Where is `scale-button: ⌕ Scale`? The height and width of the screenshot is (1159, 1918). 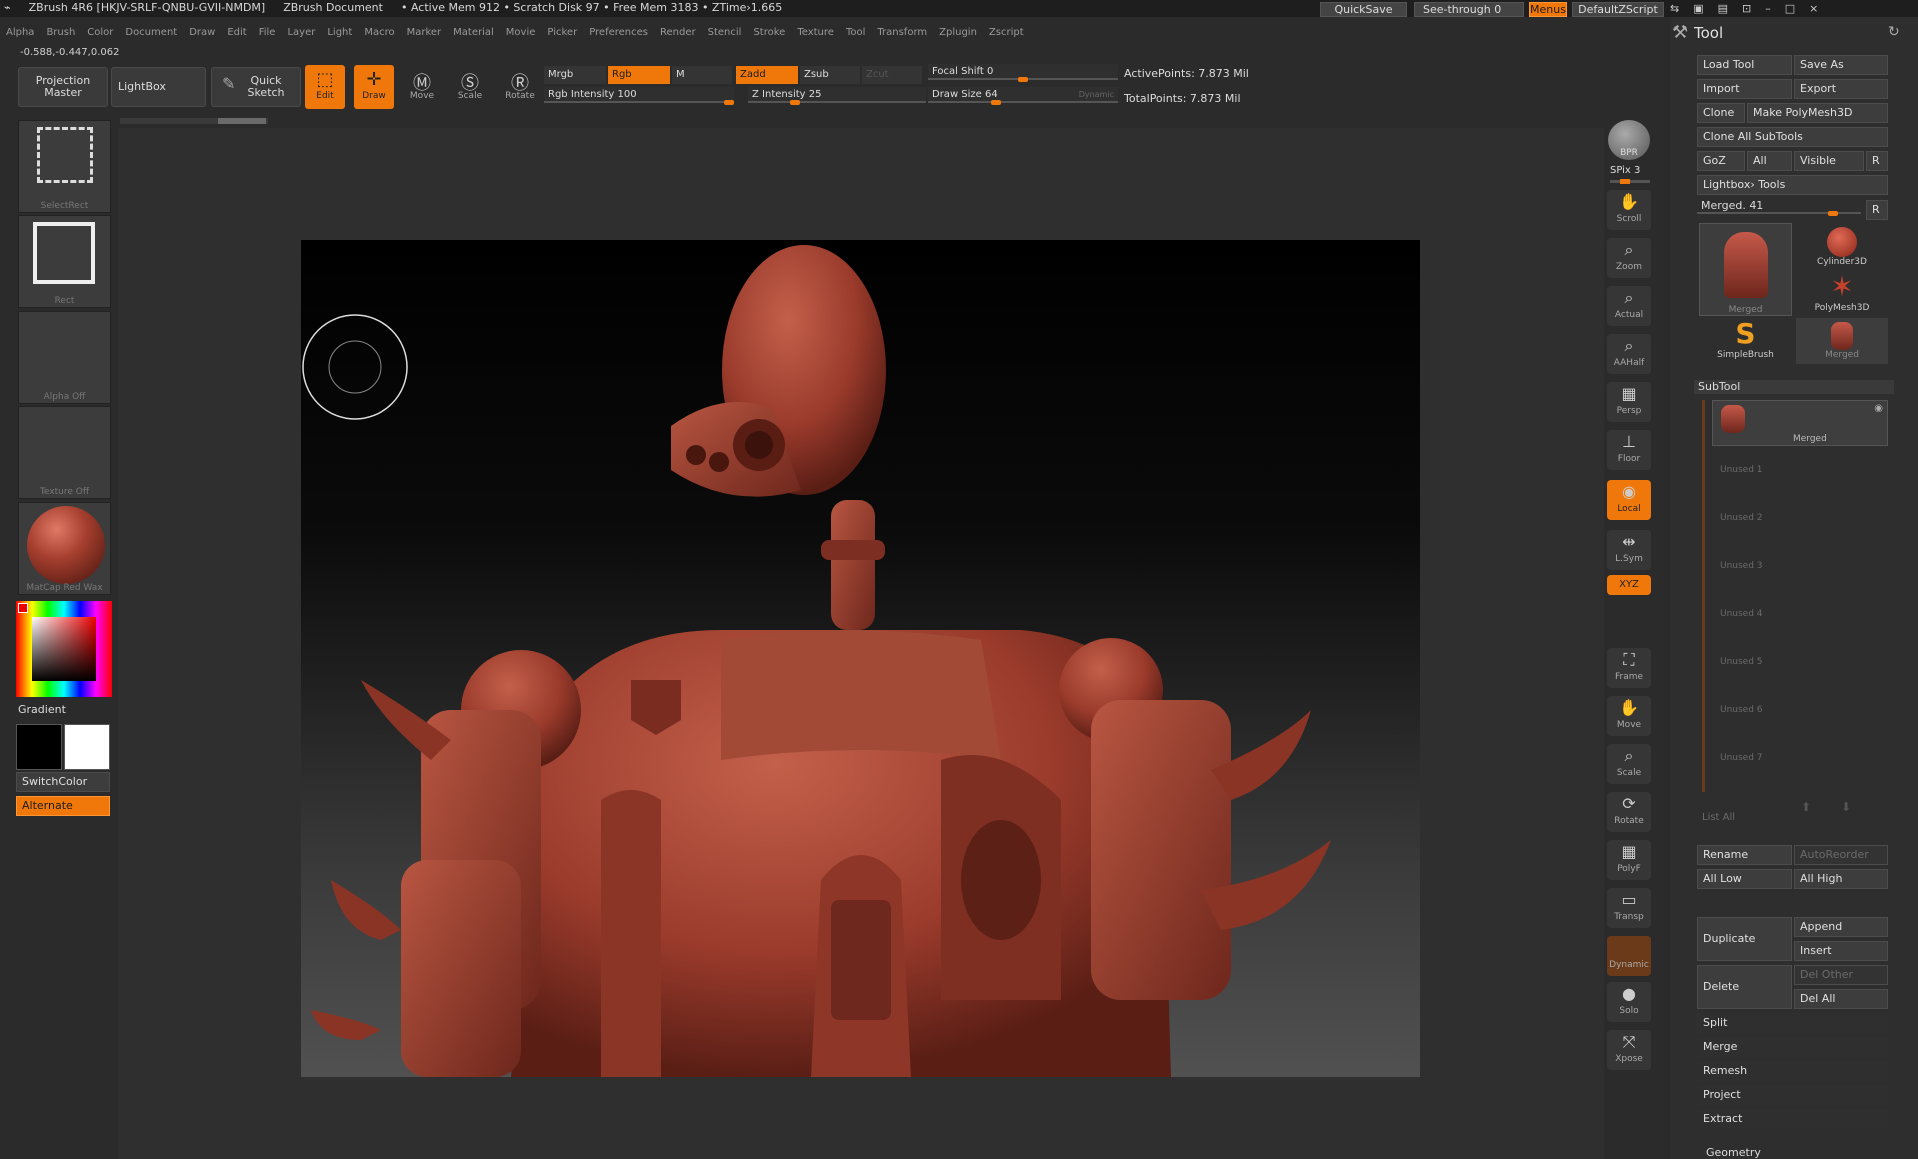 scale-button: ⌕ Scale is located at coordinates (1629, 764).